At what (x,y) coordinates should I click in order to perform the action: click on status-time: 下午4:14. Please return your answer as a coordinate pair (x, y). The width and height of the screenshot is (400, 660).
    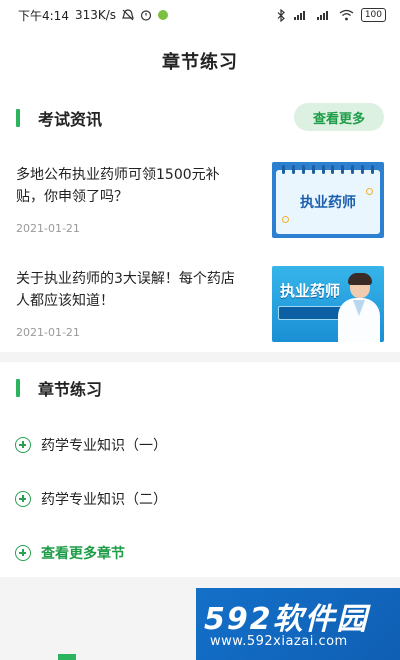
    Looking at the image, I should click on (43, 15).